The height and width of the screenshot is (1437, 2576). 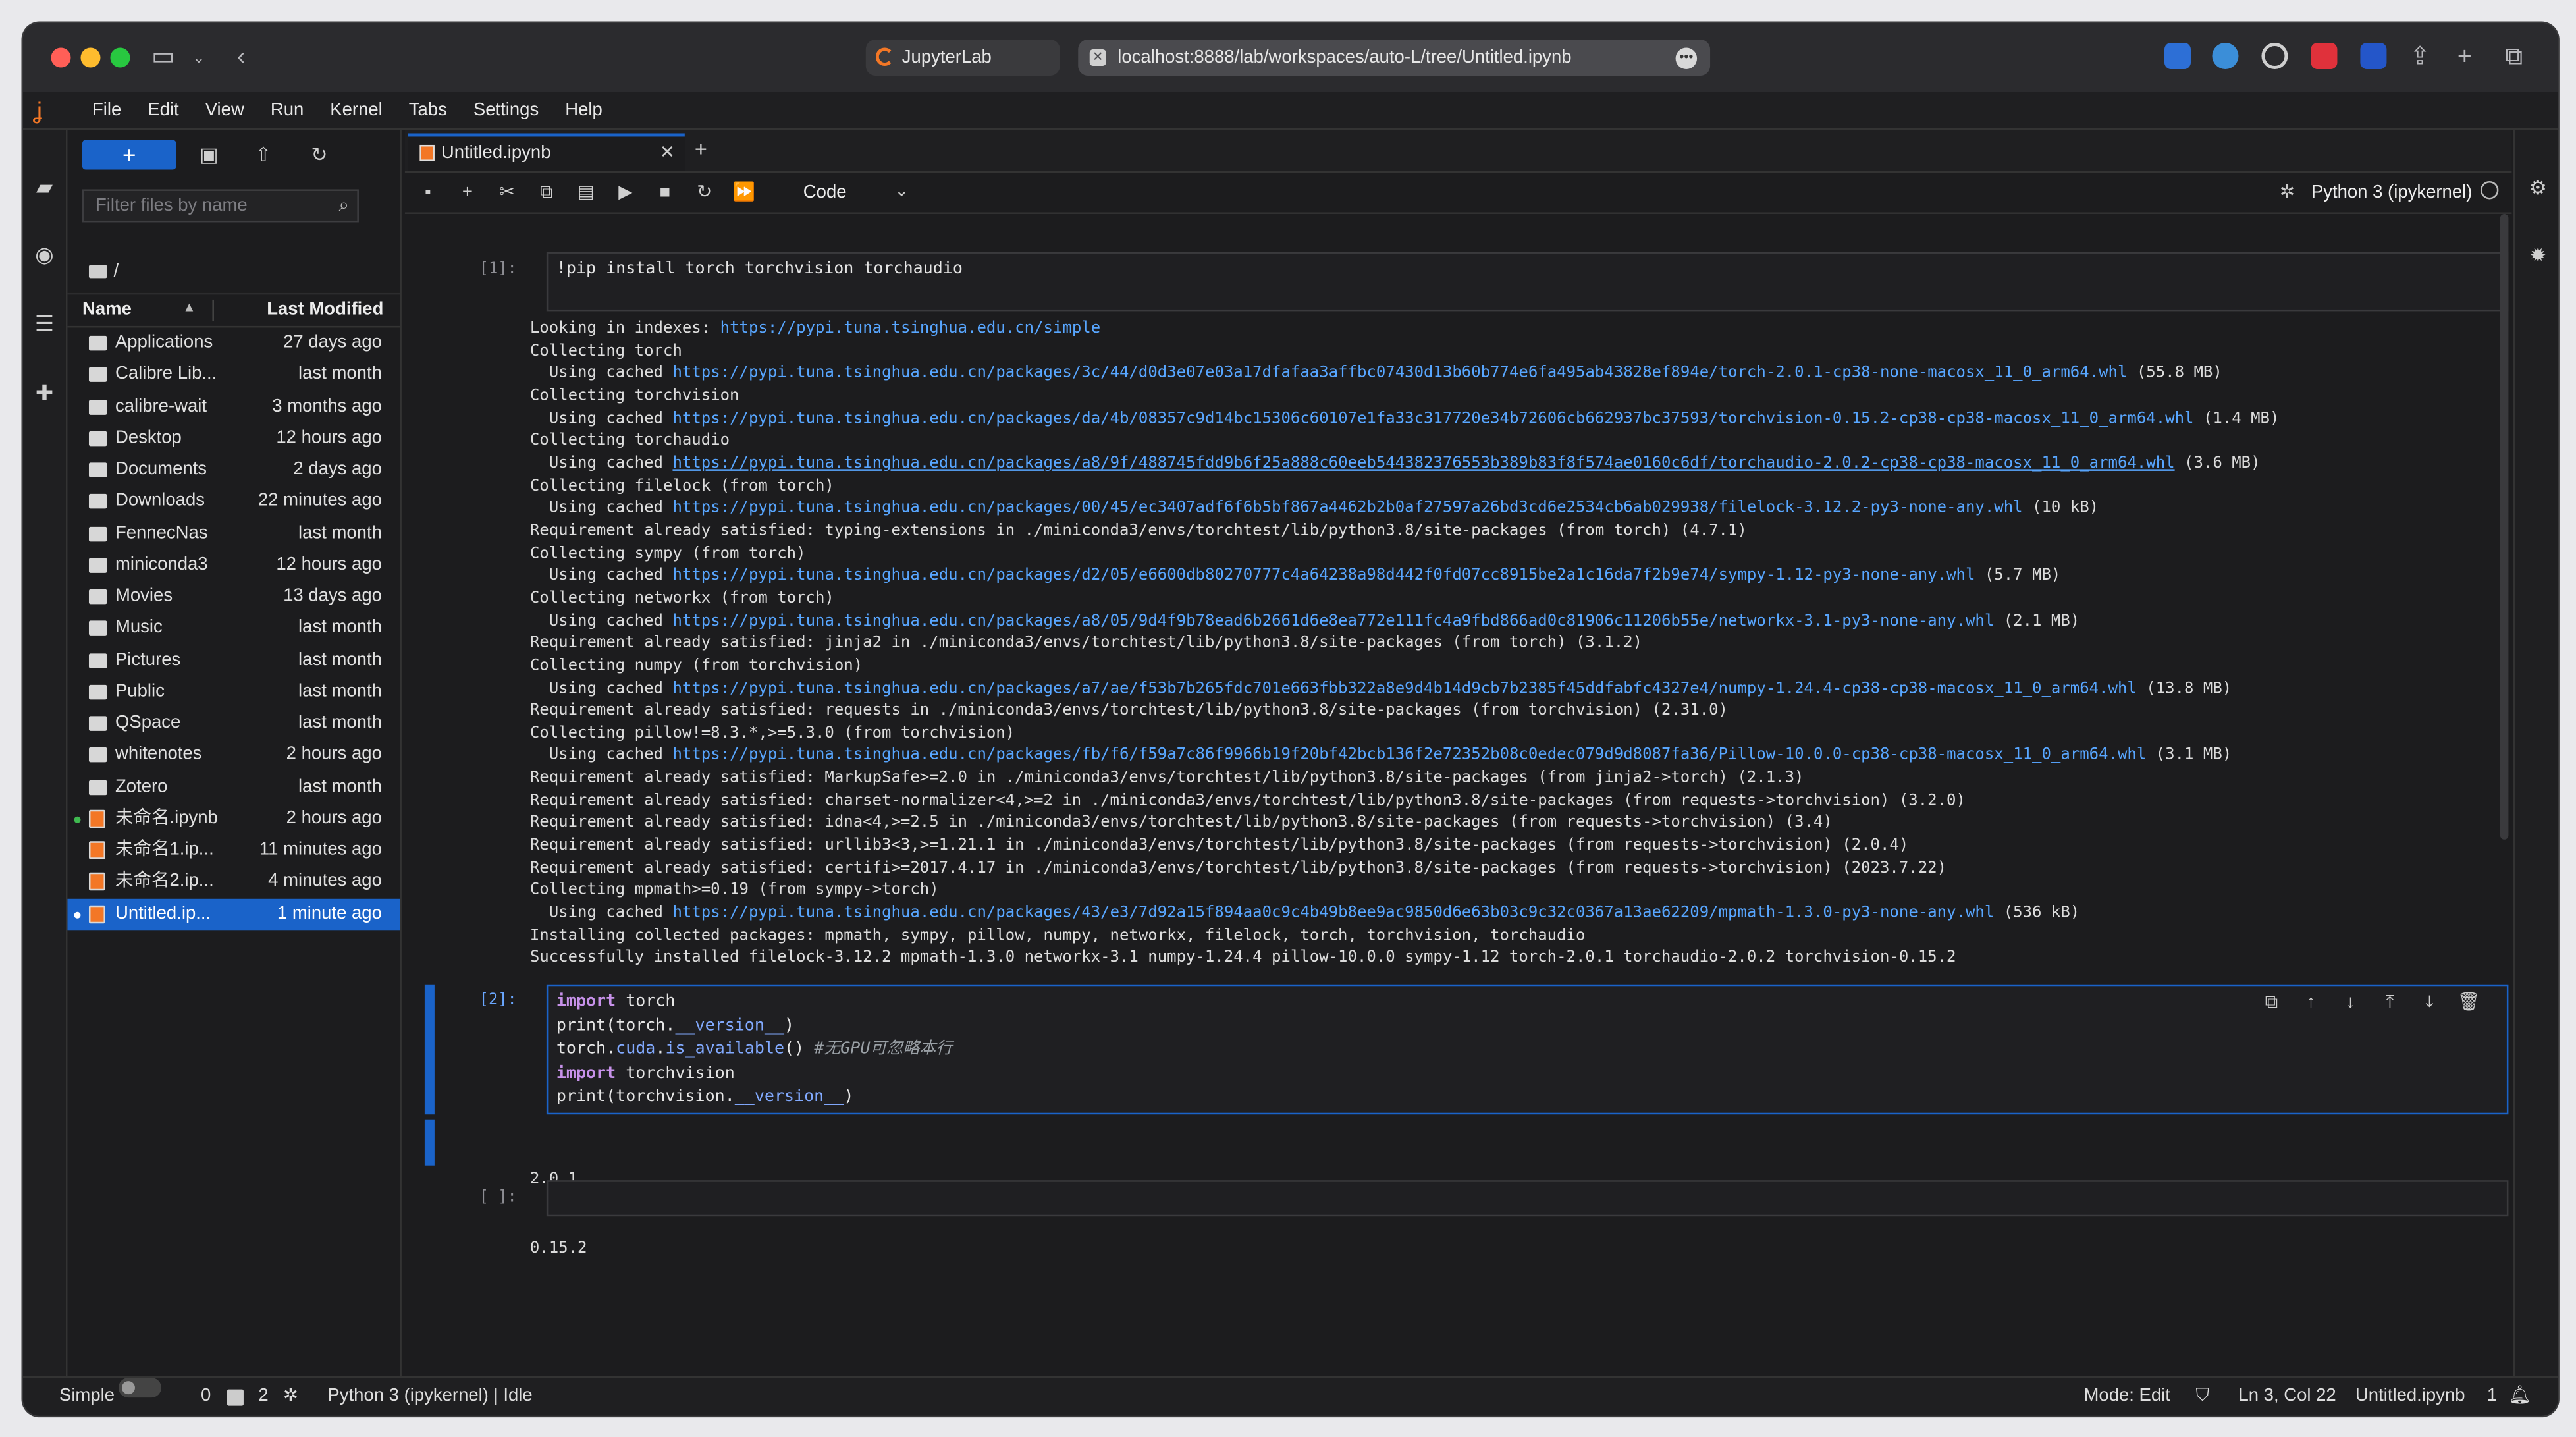 I want to click on share-icon: ⇪, so click(x=2419, y=57).